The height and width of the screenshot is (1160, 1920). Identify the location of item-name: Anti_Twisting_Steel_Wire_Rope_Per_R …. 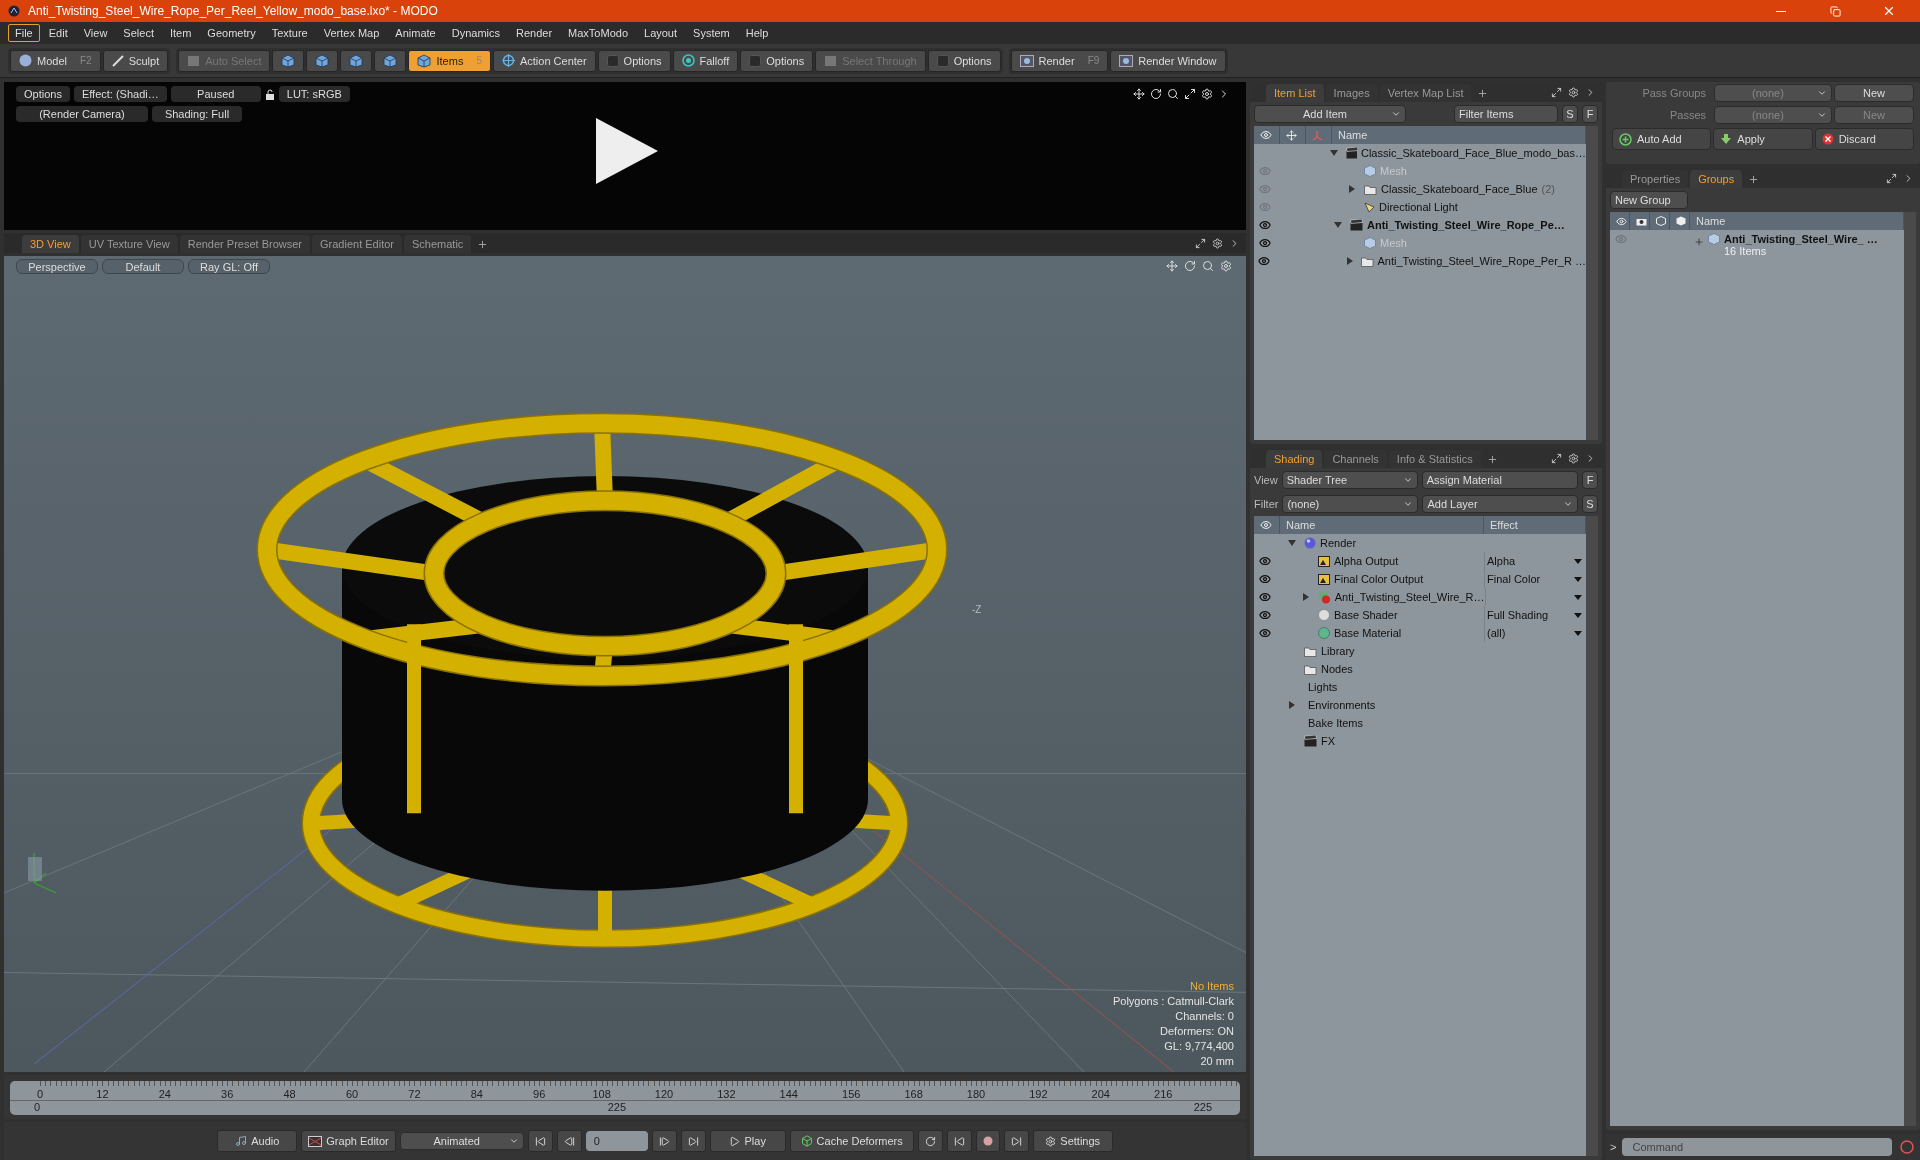
(1481, 261).